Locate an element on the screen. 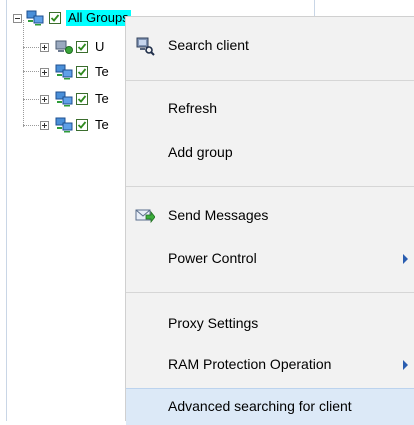 The width and height of the screenshot is (414, 425). menu-item-label: Search client is located at coordinates (208, 45).